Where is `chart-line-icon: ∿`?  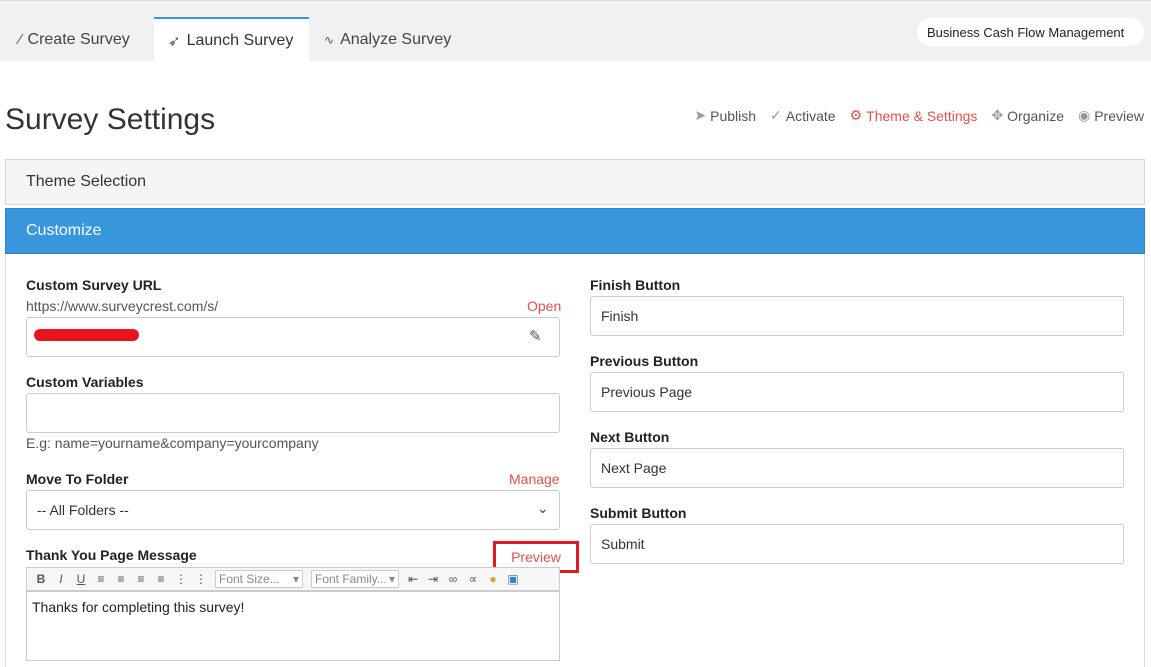
chart-line-icon: ∿ is located at coordinates (329, 39).